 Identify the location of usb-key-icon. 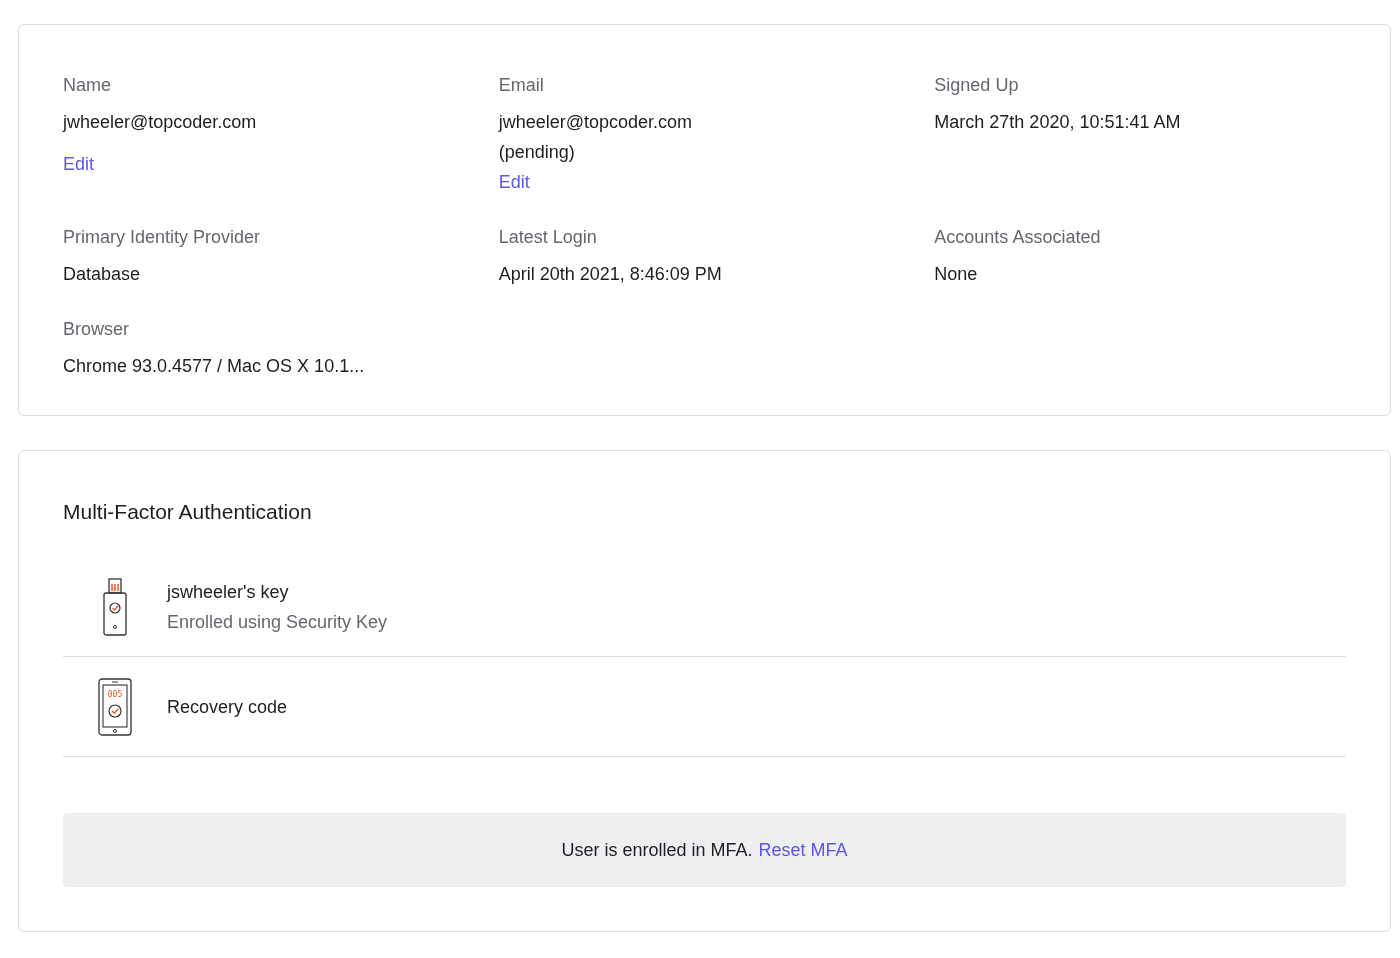
(115, 606).